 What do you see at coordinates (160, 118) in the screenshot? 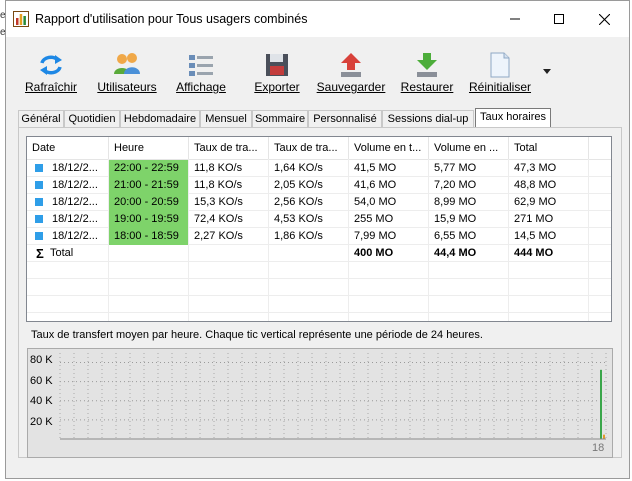
I see `tab-weekly: Hebdomadaire` at bounding box center [160, 118].